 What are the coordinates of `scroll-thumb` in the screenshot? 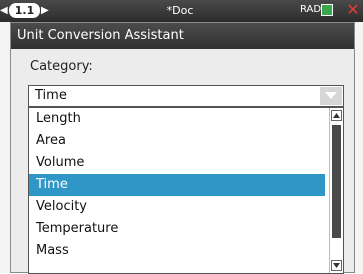 It's located at (336, 181).